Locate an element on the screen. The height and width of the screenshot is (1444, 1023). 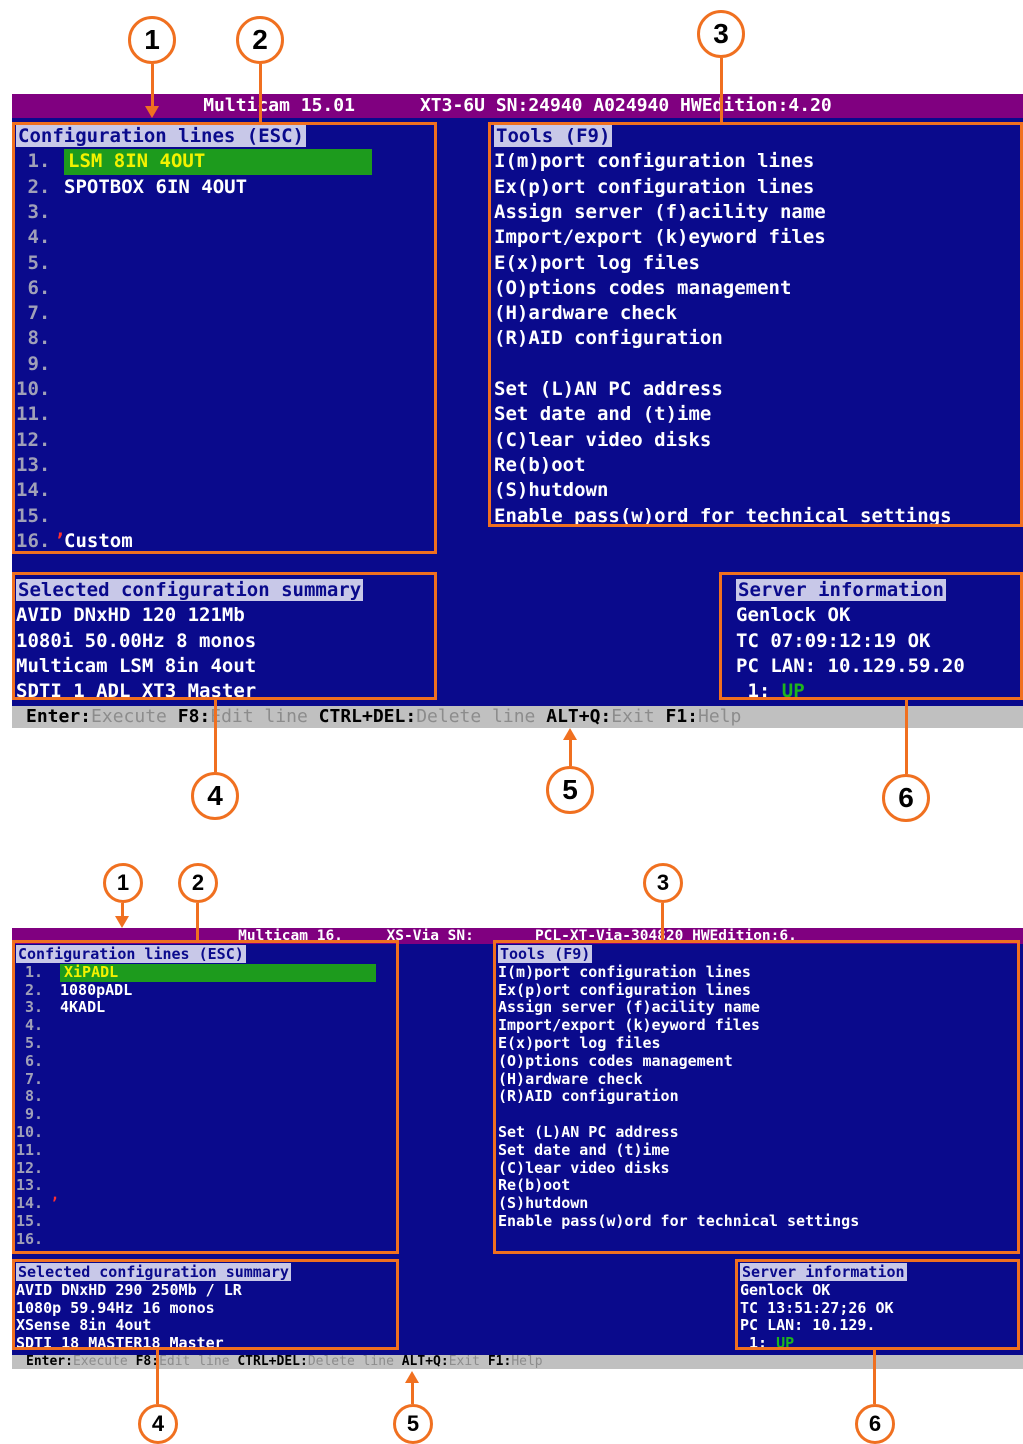
leader-6b is located at coordinates (874, 1377).